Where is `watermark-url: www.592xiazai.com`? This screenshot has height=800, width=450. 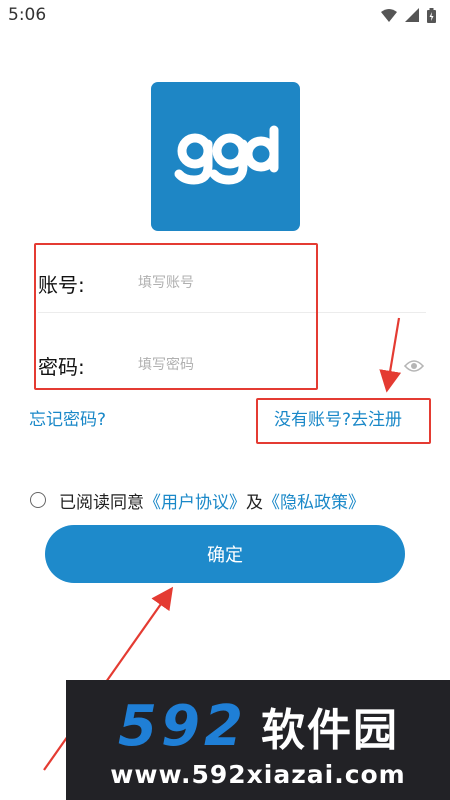 watermark-url: www.592xiazai.com is located at coordinates (258, 774).